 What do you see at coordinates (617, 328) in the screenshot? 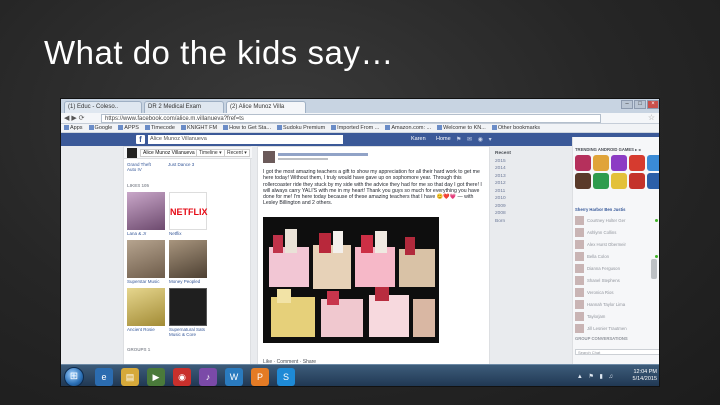
I see `chat-contact: Jill Lesnier Trautmen` at bounding box center [617, 328].